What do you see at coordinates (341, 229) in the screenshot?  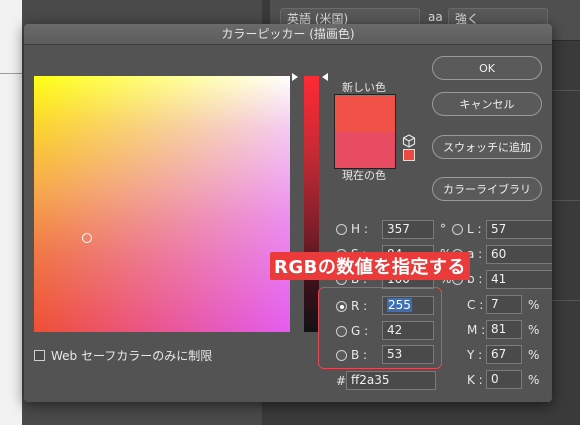 I see `h-radio` at bounding box center [341, 229].